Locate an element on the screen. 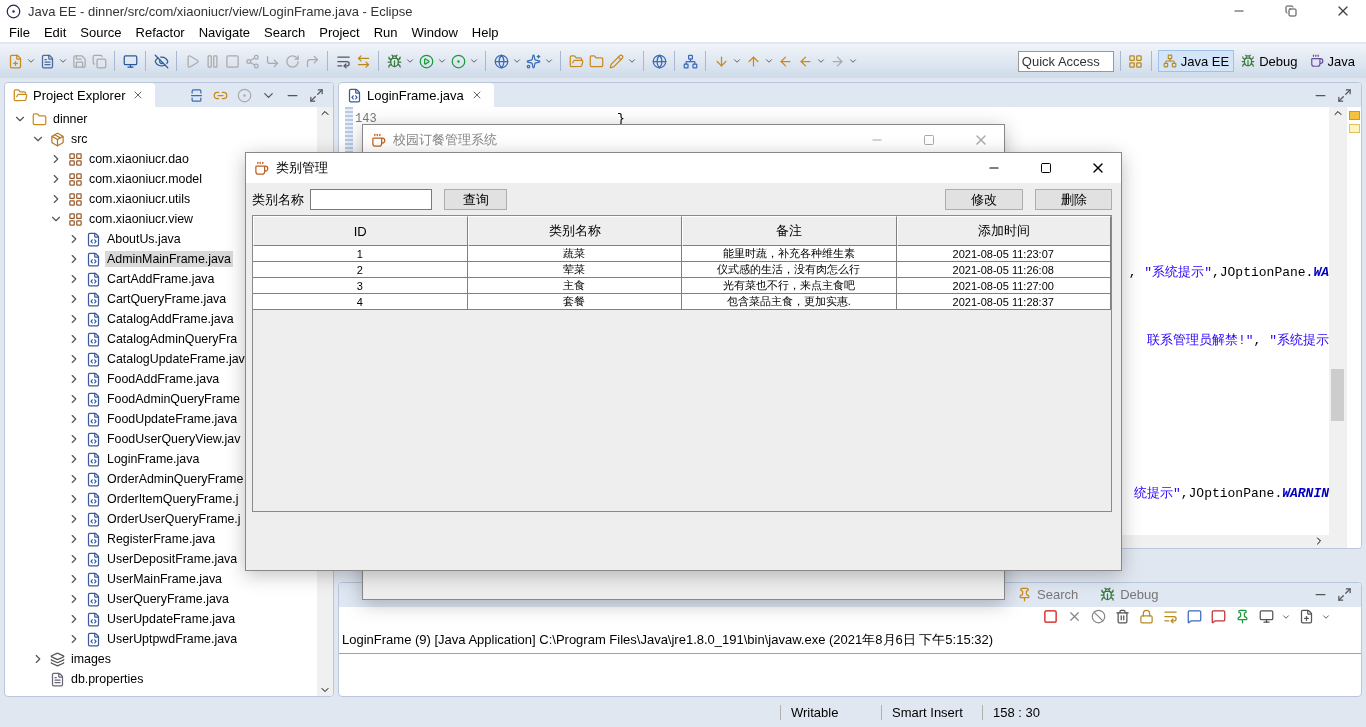  tree-item: RegisterFrame.java is located at coordinates (161, 539).